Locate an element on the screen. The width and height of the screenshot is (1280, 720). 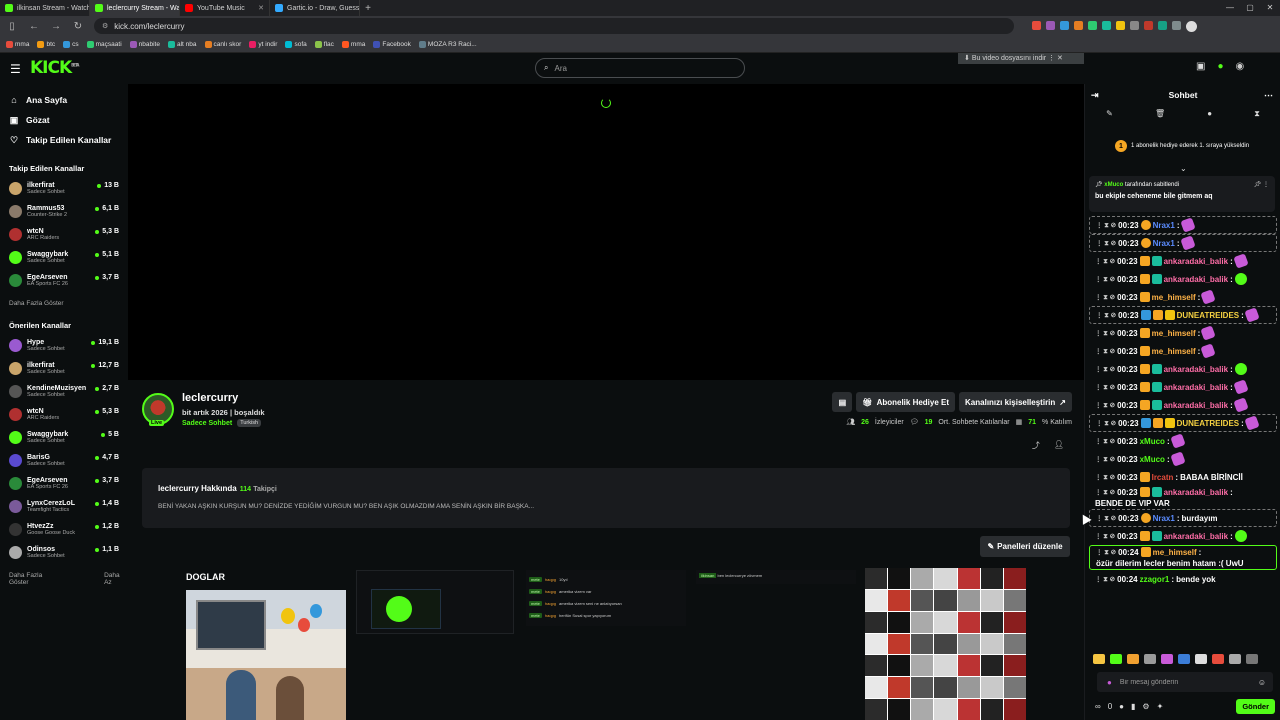
chat-username: Ircatn is located at coordinates (1163, 477).